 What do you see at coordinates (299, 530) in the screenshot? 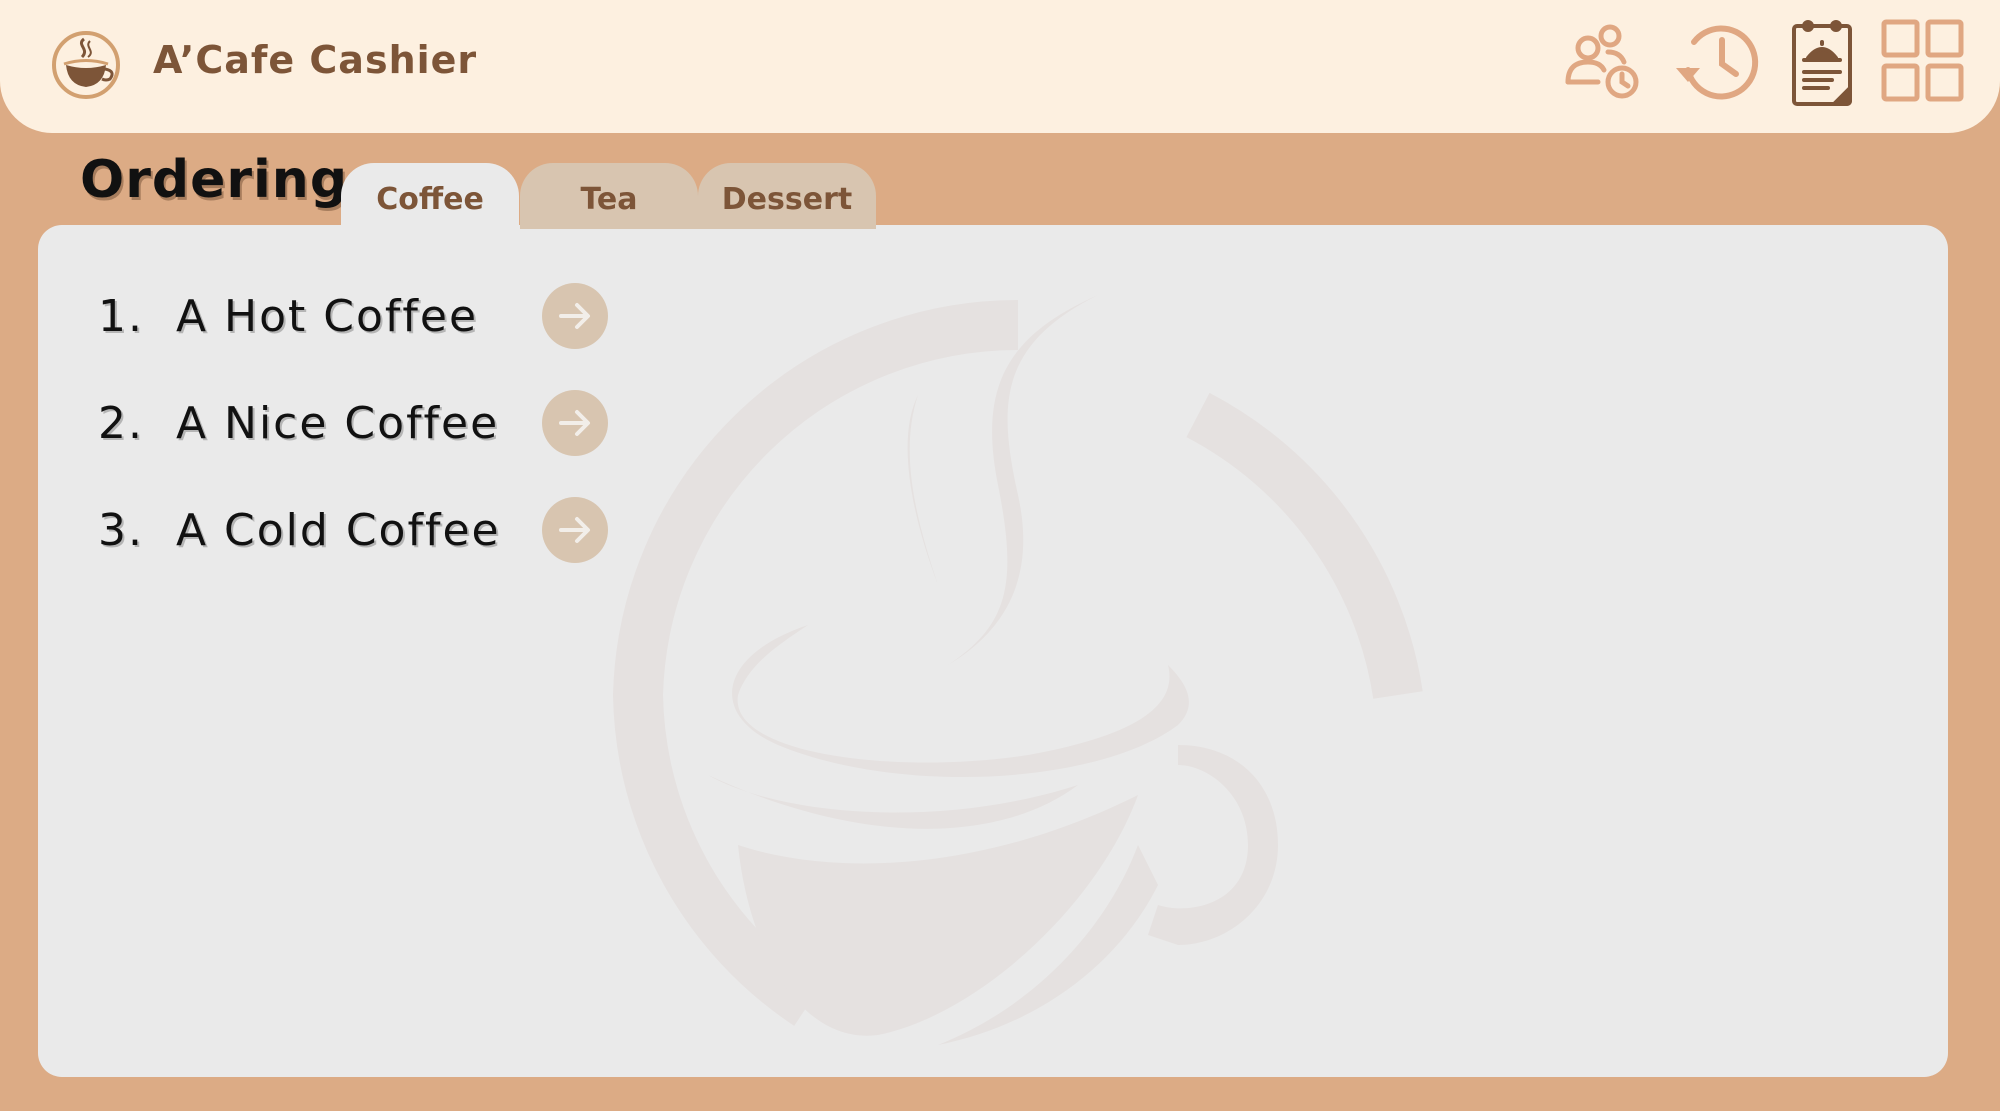
I see `menu-item-label: 3. A Cold Coffee` at bounding box center [299, 530].